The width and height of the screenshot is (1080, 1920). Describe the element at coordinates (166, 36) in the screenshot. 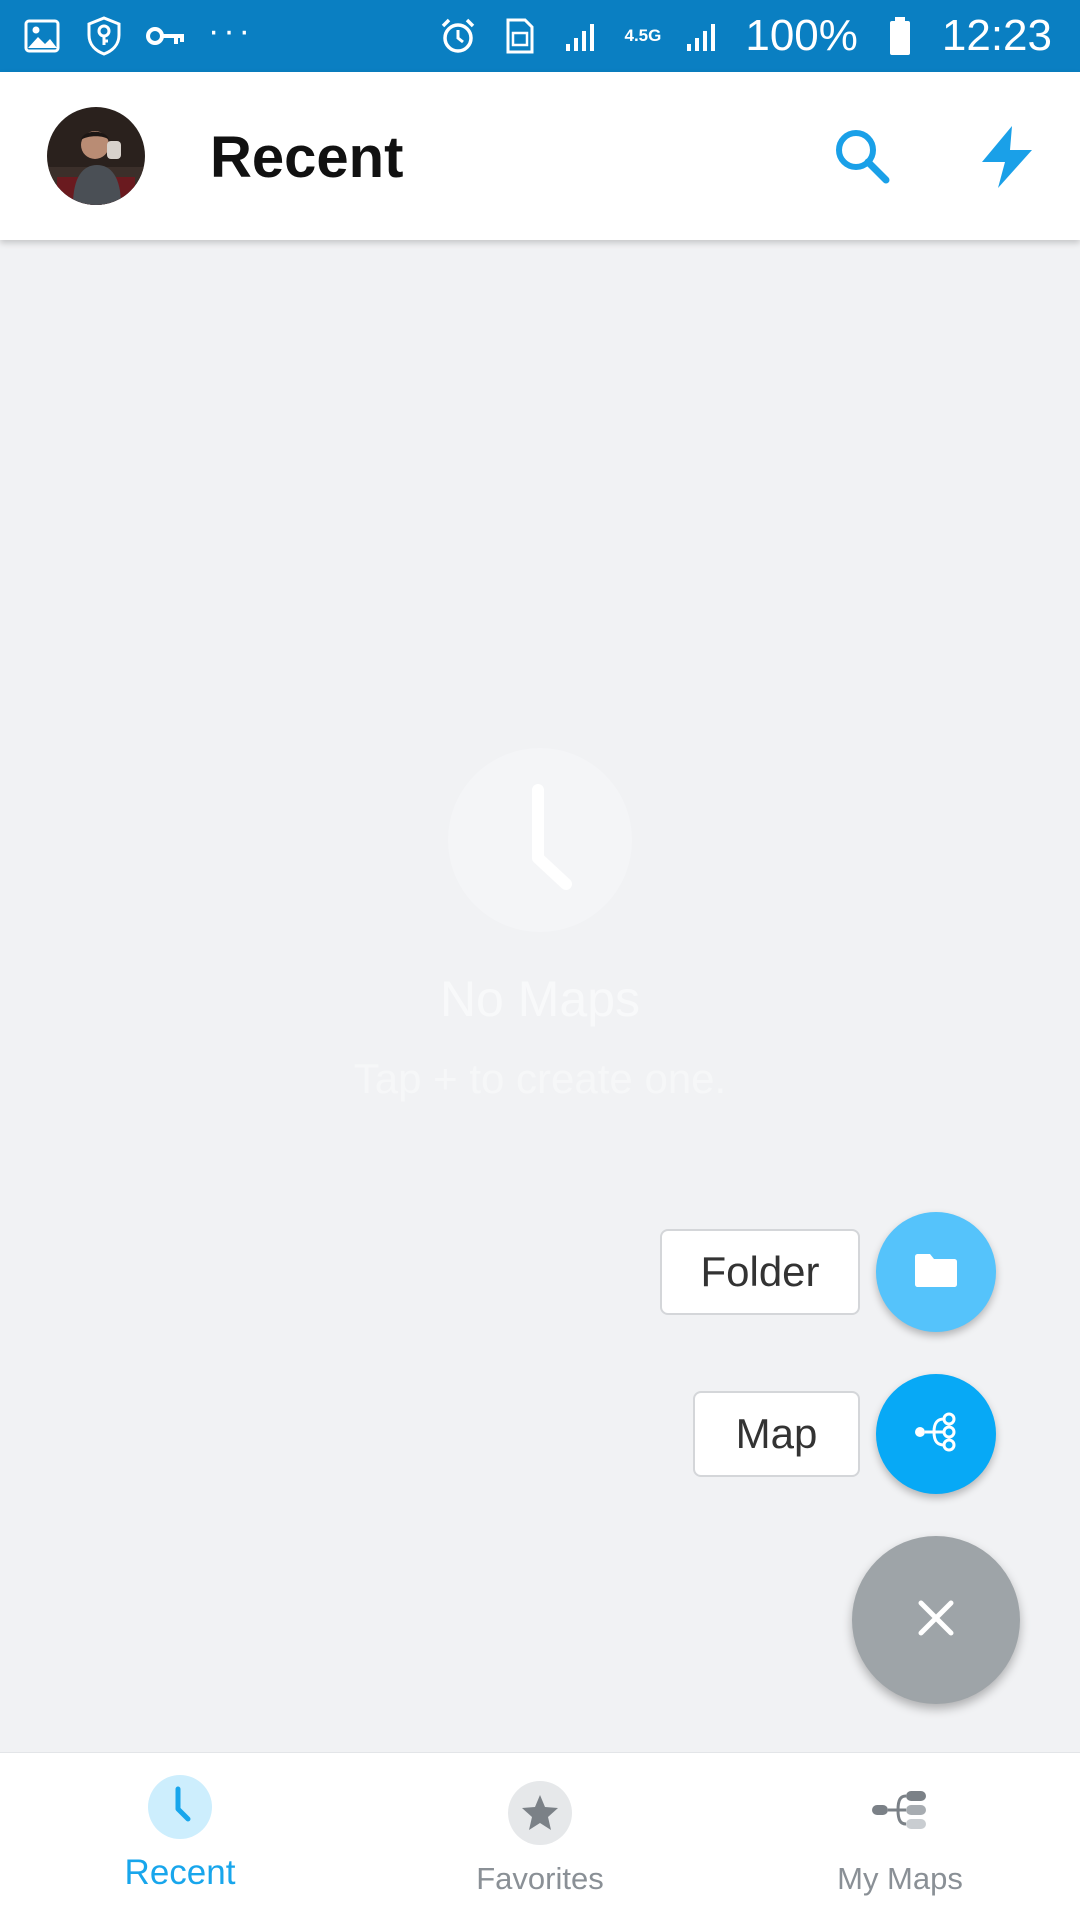

I see `key-icon` at that location.